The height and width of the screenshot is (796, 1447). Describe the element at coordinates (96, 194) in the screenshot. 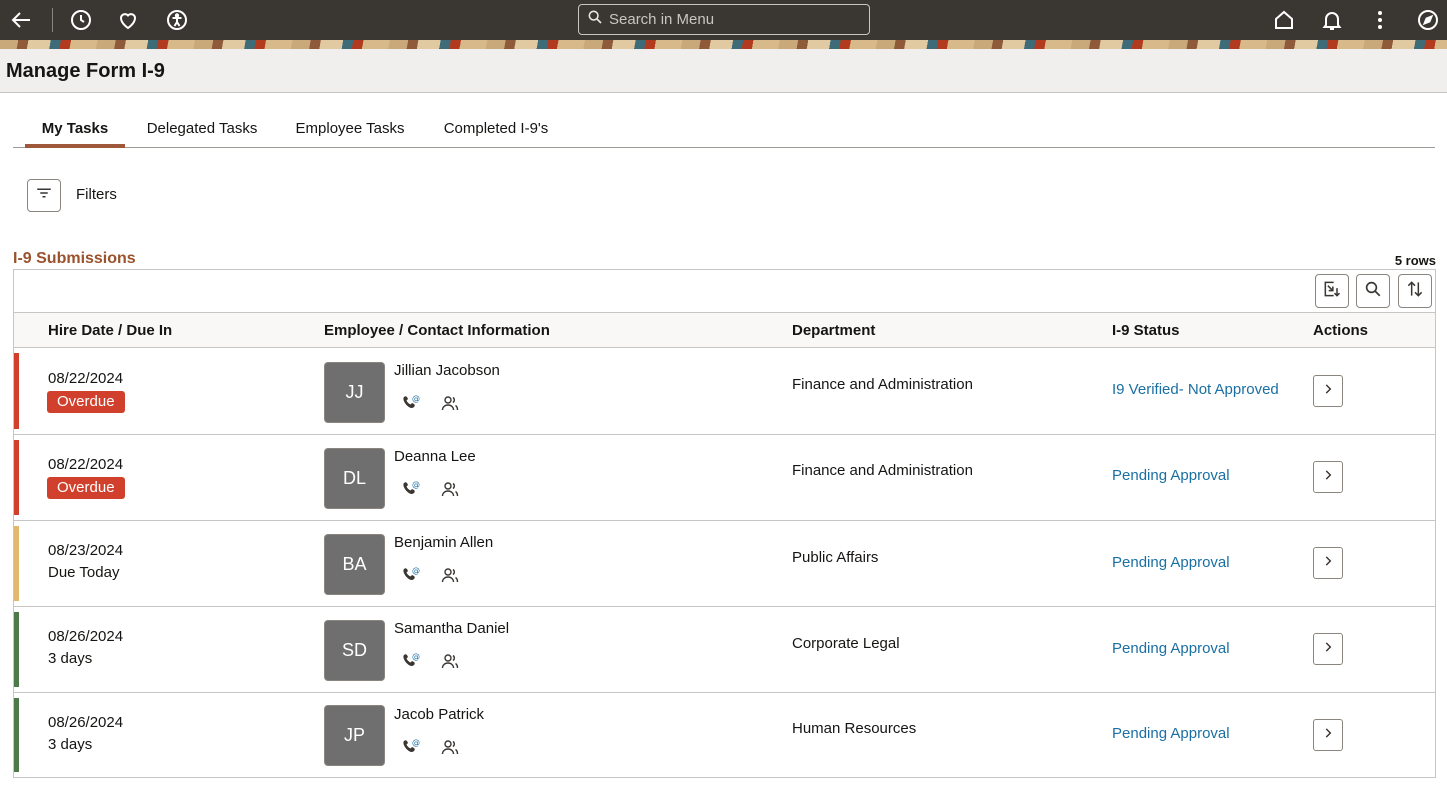

I see `filters-label: Filters` at that location.